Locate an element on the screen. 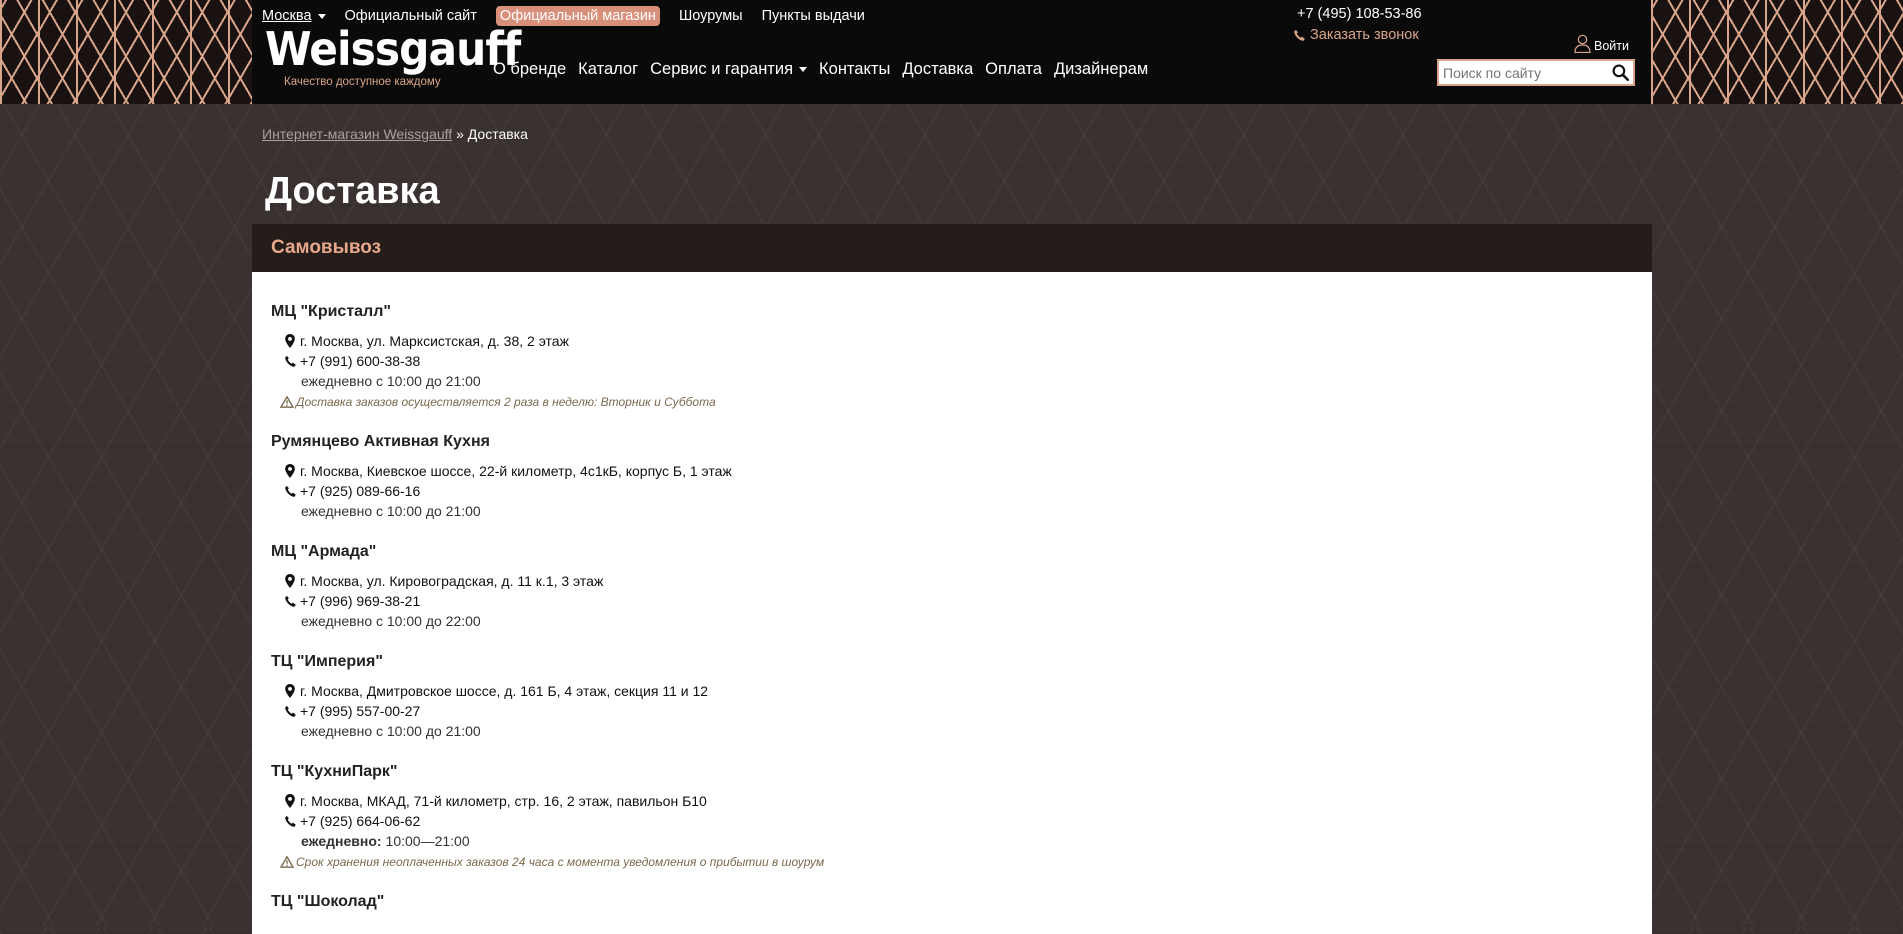 The height and width of the screenshot is (934, 1903). breadcrumb: Интернет-магазин Weissgauff » Доставка is located at coordinates (395, 134).